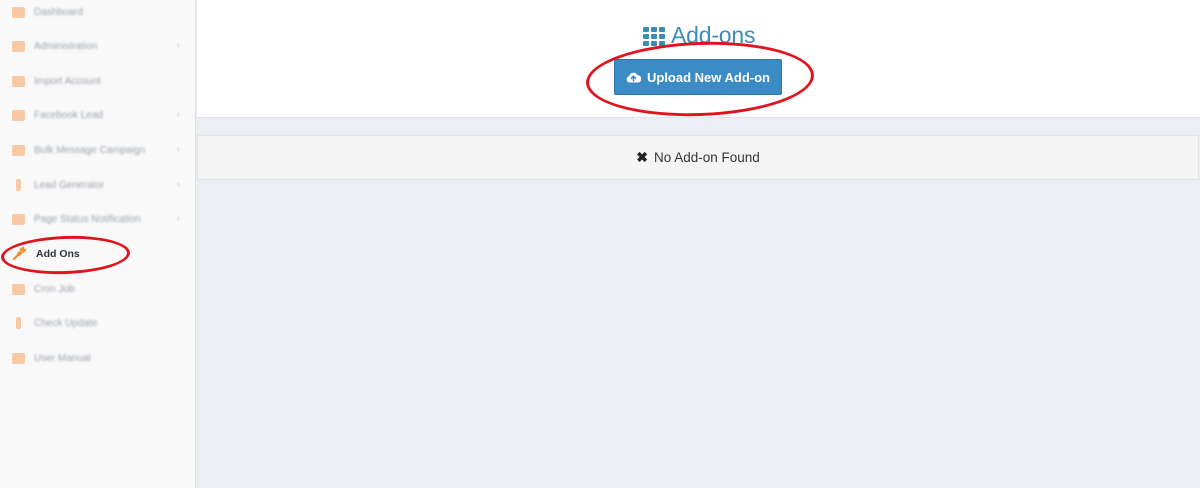 This screenshot has height=488, width=1200. I want to click on empty-state-panel: ✖ No Add-on Found, so click(698, 157).